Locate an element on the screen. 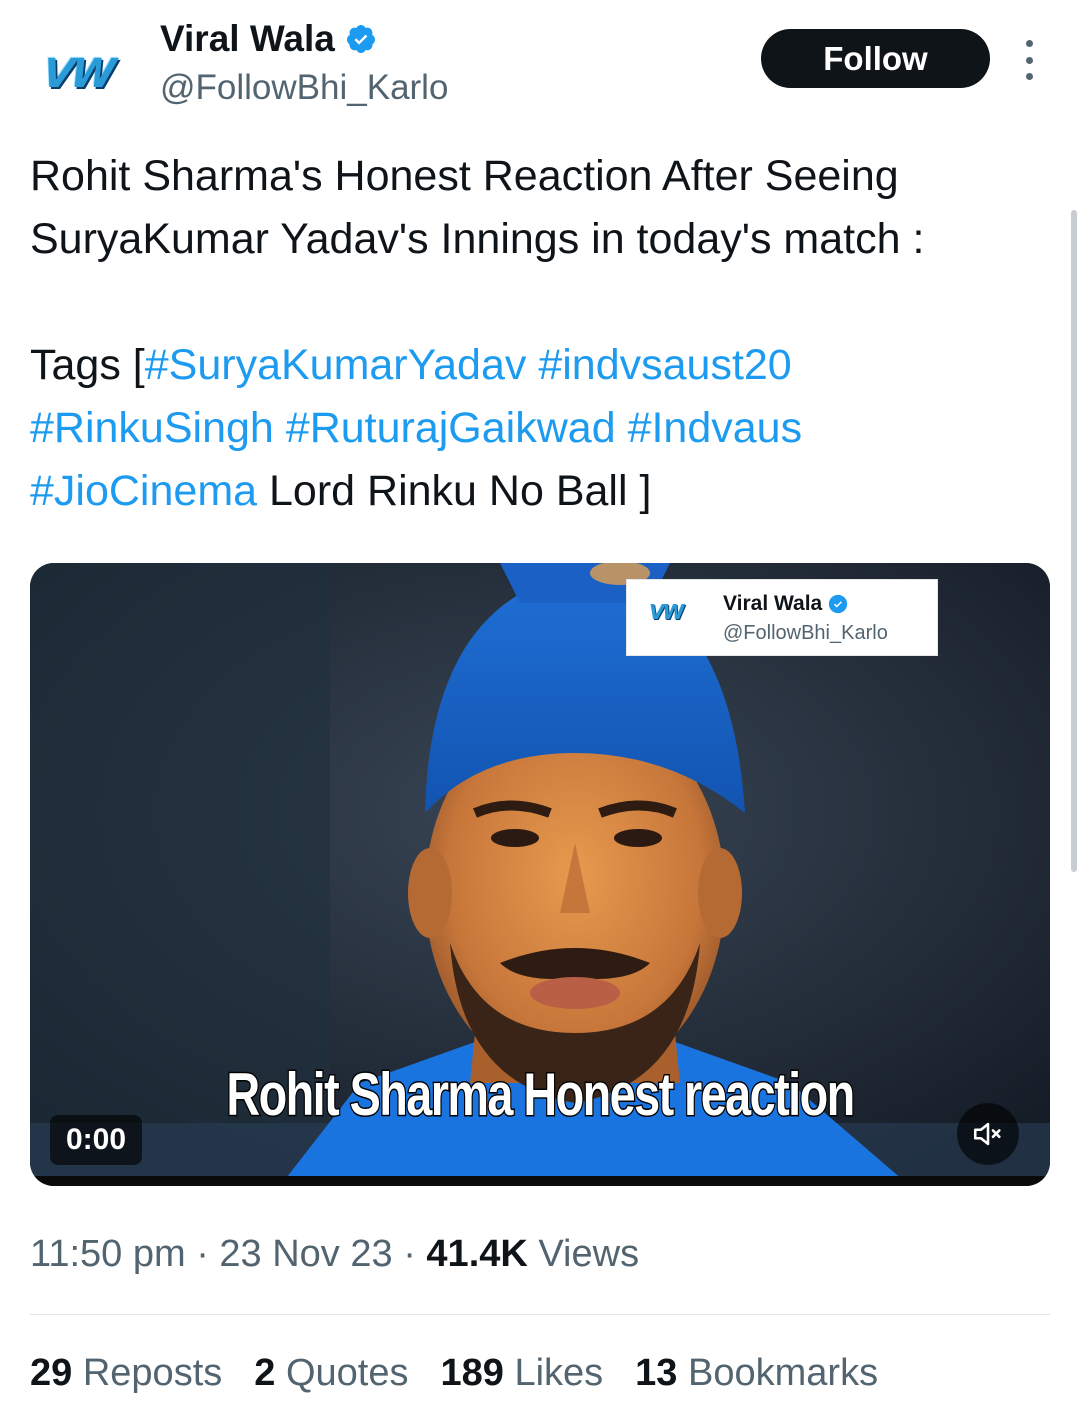  watermark-name: Viral Wala is located at coordinates (773, 603).